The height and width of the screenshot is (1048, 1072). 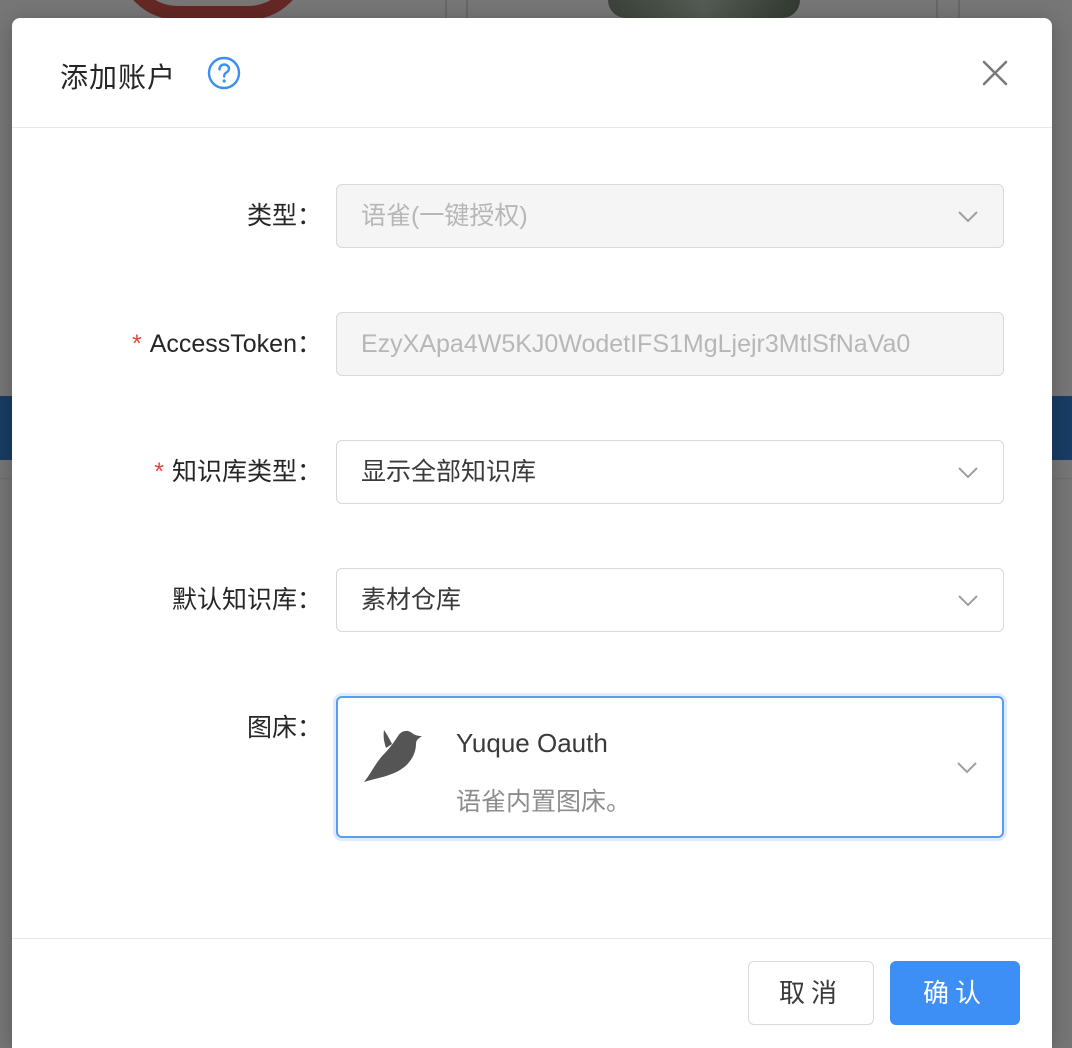 I want to click on repo-type-select: 显示全部知识库, so click(x=670, y=472).